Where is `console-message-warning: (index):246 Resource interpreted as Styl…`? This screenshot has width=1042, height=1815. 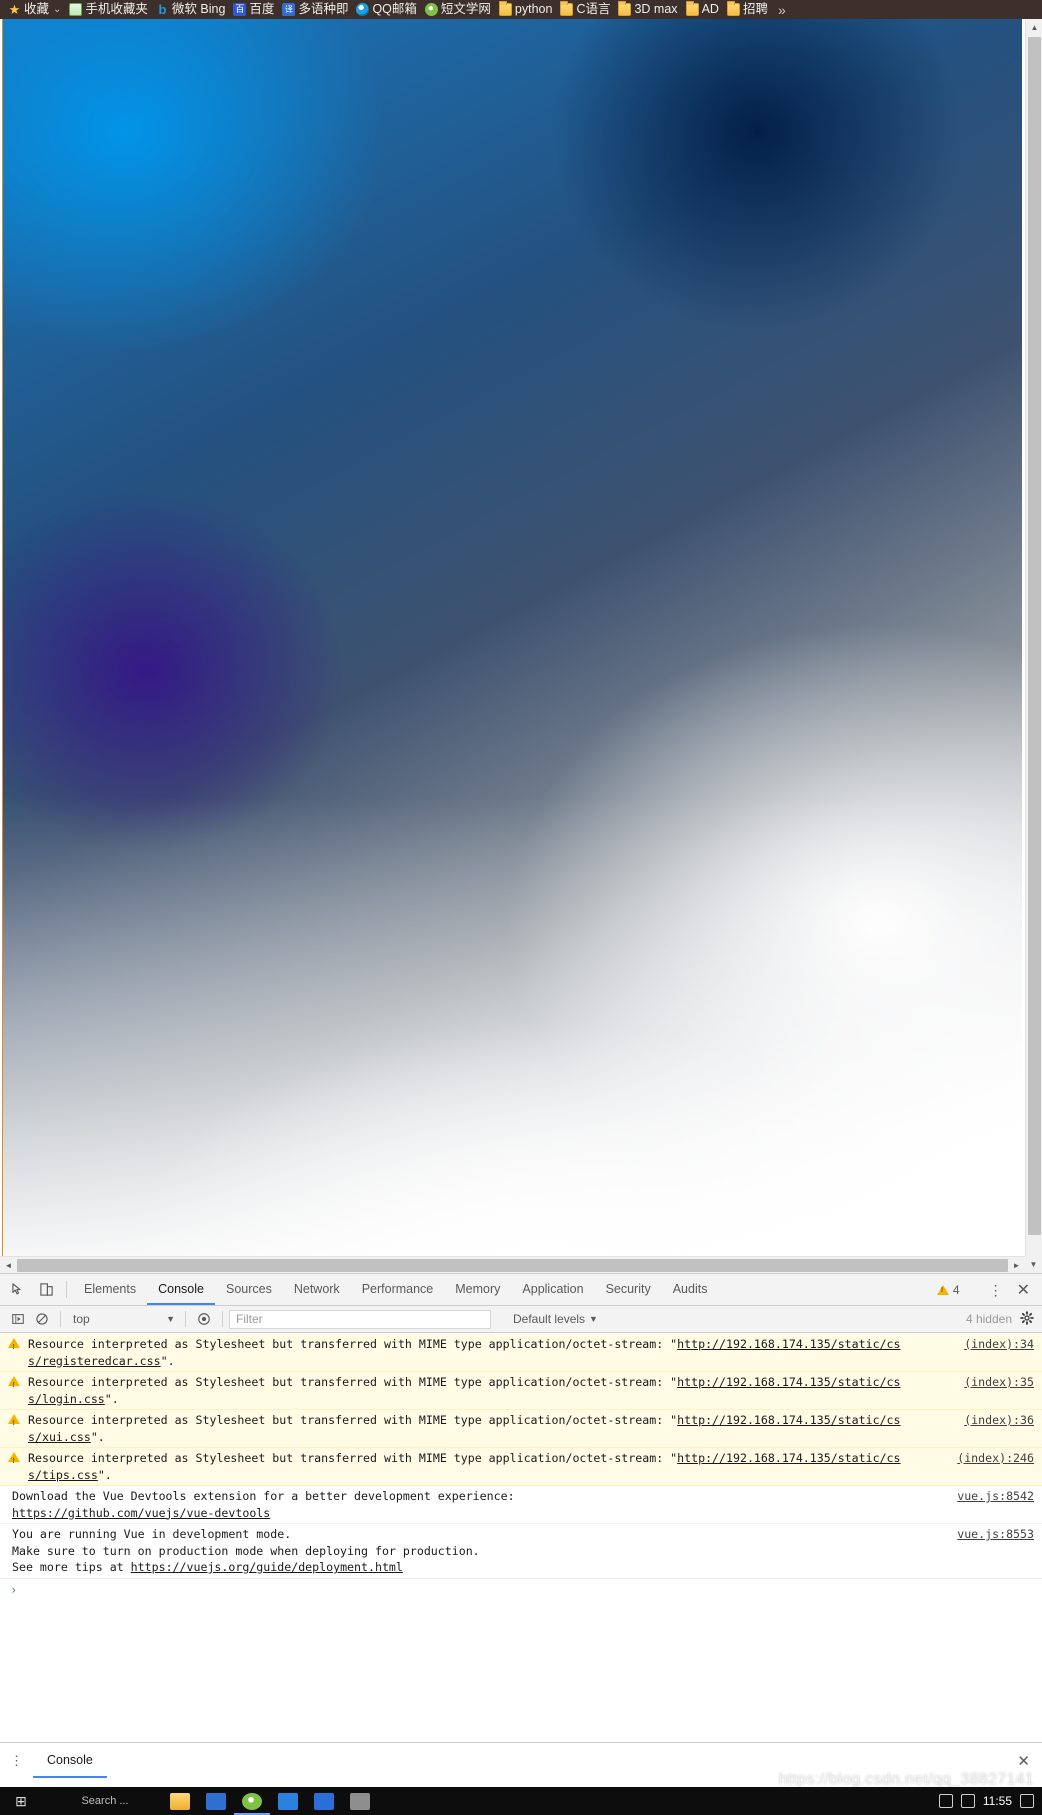 console-message-warning: (index):246 Resource interpreted as Styl… is located at coordinates (521, 1467).